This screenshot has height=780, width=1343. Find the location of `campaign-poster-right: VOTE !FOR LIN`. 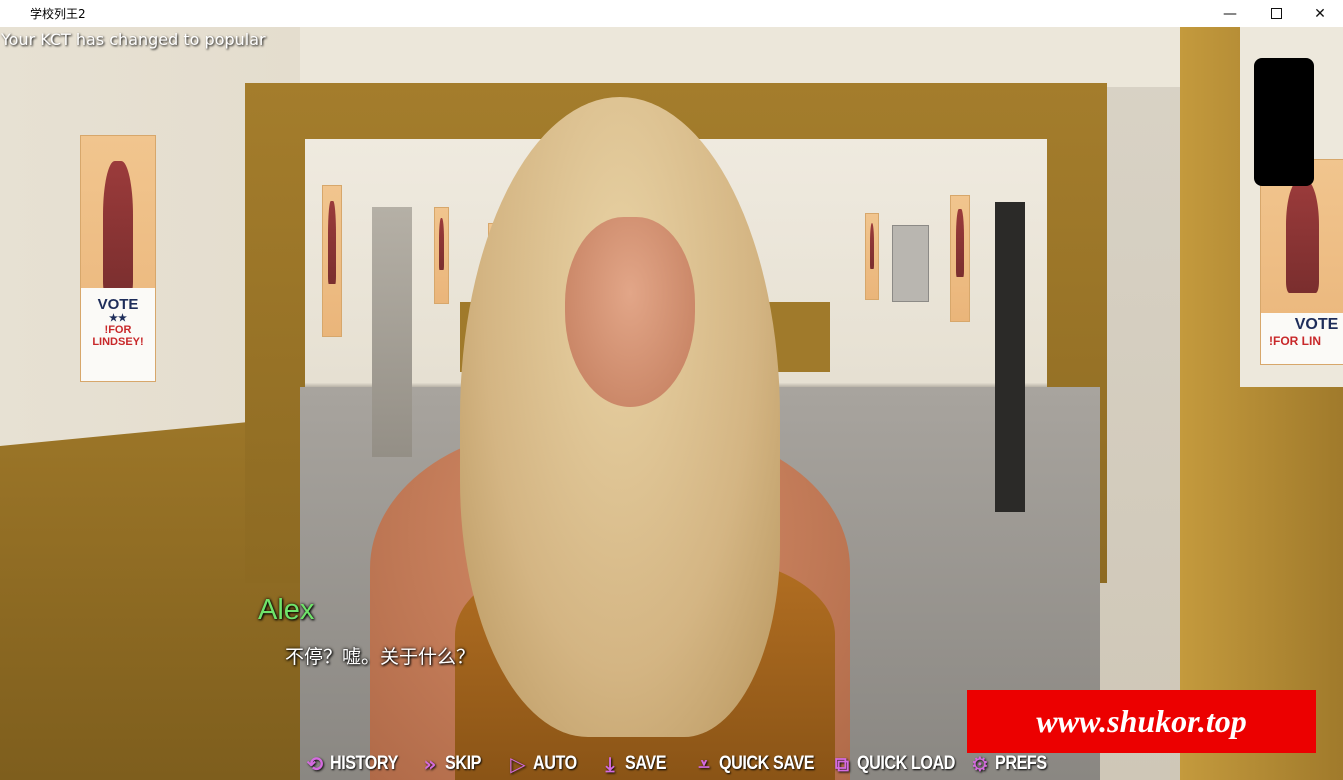

campaign-poster-right: VOTE !FOR LIN is located at coordinates (1301, 262).